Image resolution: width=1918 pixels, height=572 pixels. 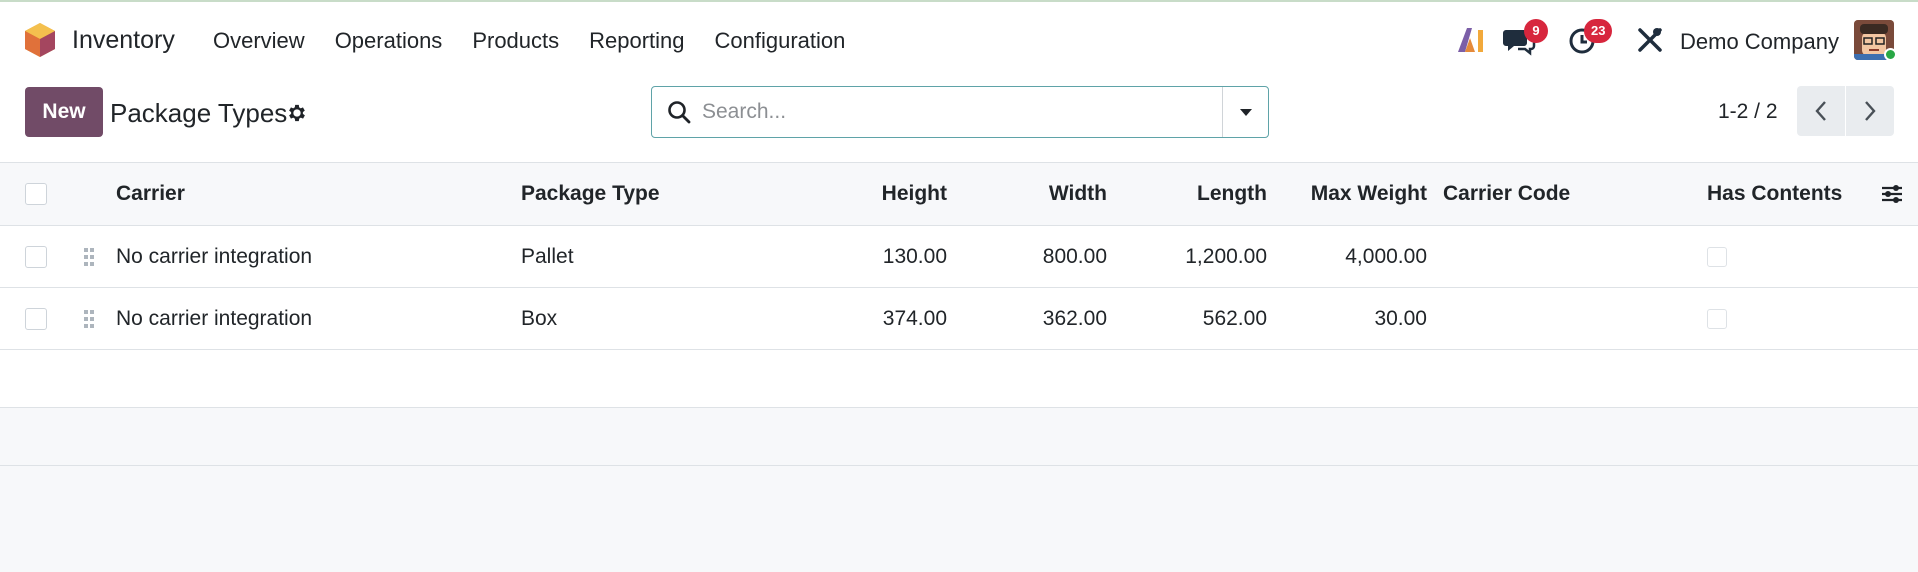 What do you see at coordinates (1890, 54) in the screenshot?
I see `online-status-dot` at bounding box center [1890, 54].